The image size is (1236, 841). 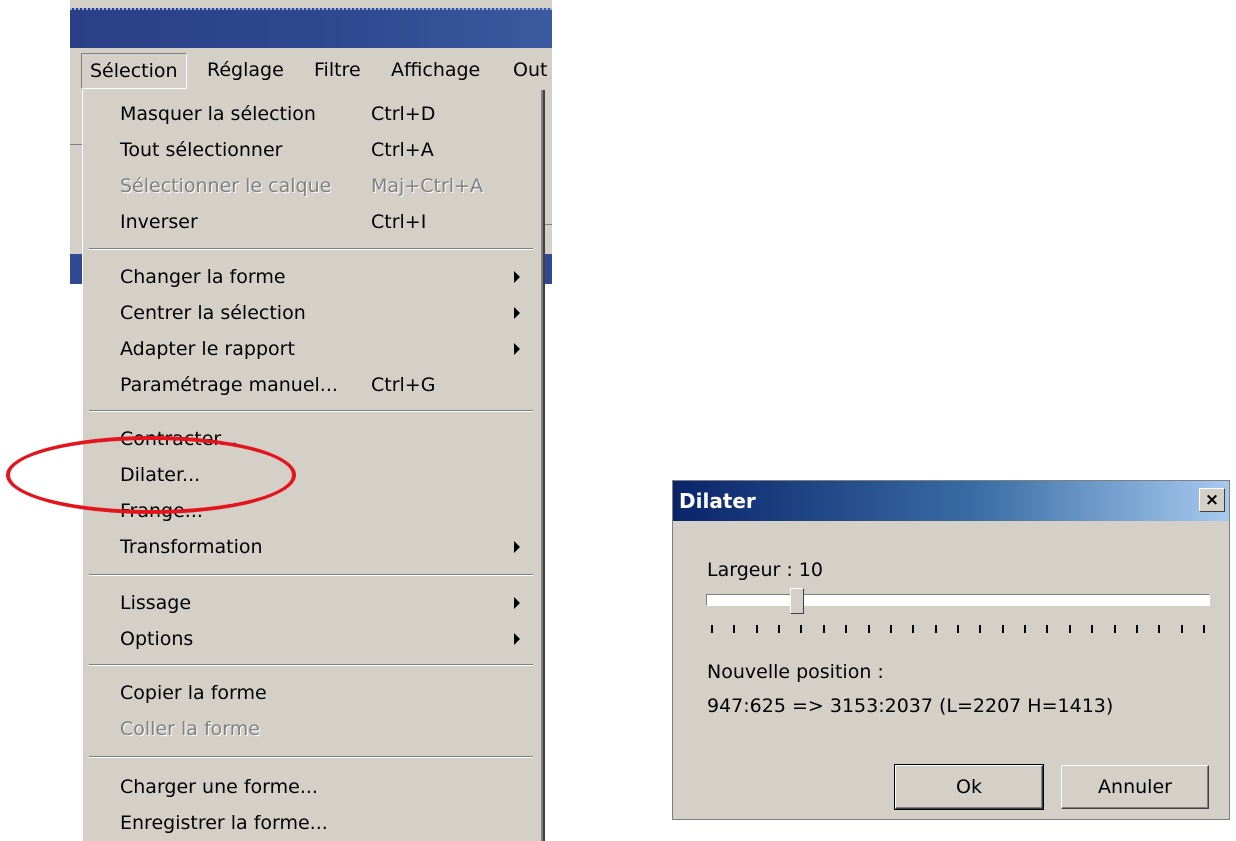 What do you see at coordinates (312, 693) in the screenshot?
I see `menu-item-copier-forme: Copier la forme` at bounding box center [312, 693].